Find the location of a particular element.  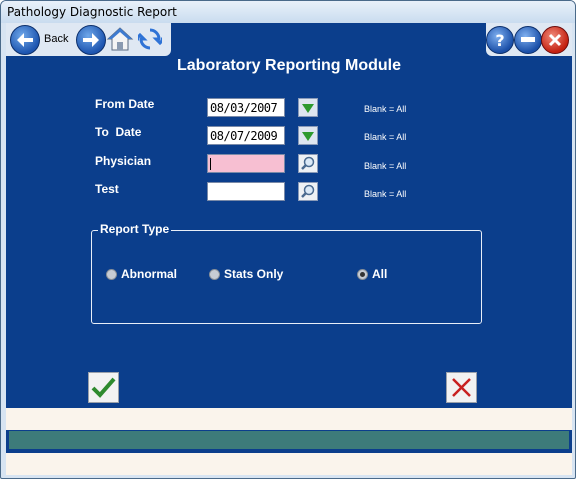

to-date-field: 08/07/2009 is located at coordinates (246, 135).